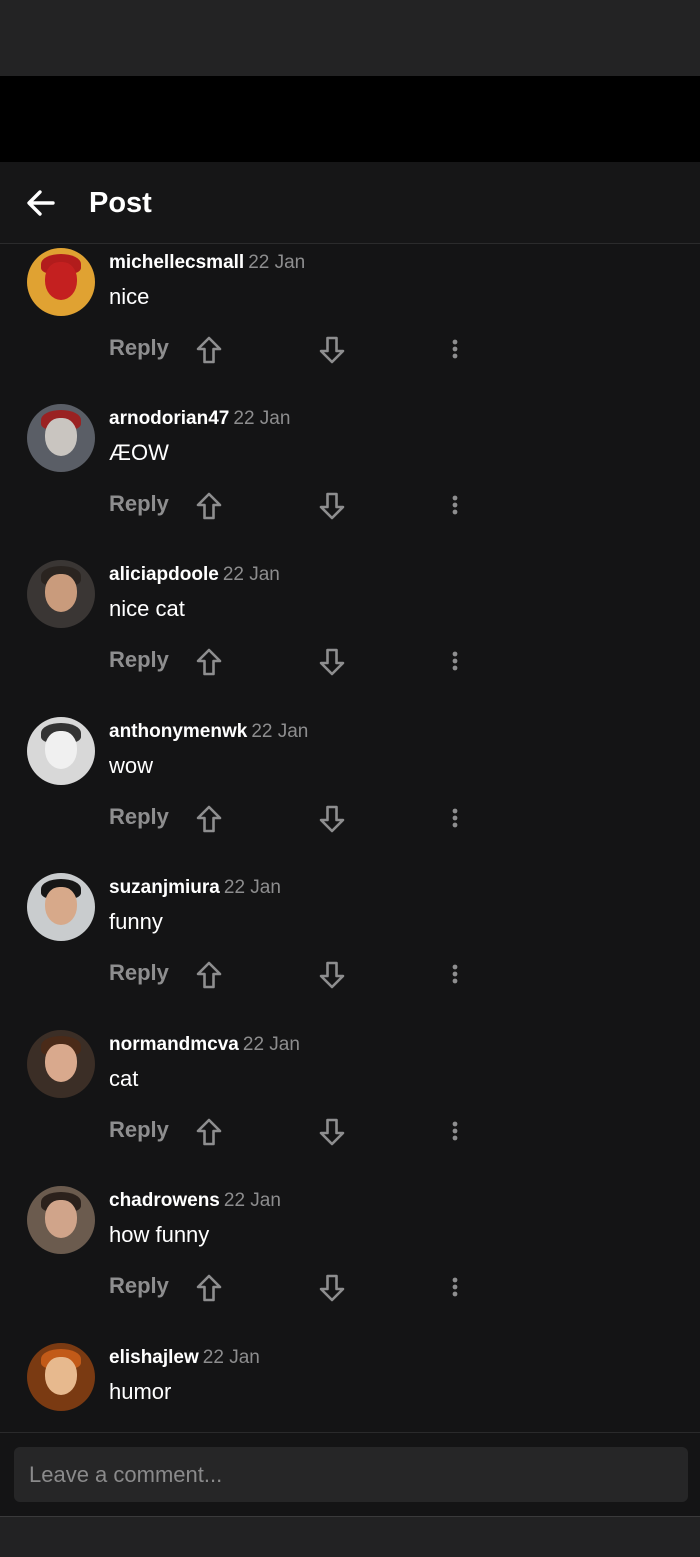 Image resolution: width=700 pixels, height=1557 pixels. Describe the element at coordinates (159, 1234) in the screenshot. I see `comment-text: how funny` at that location.